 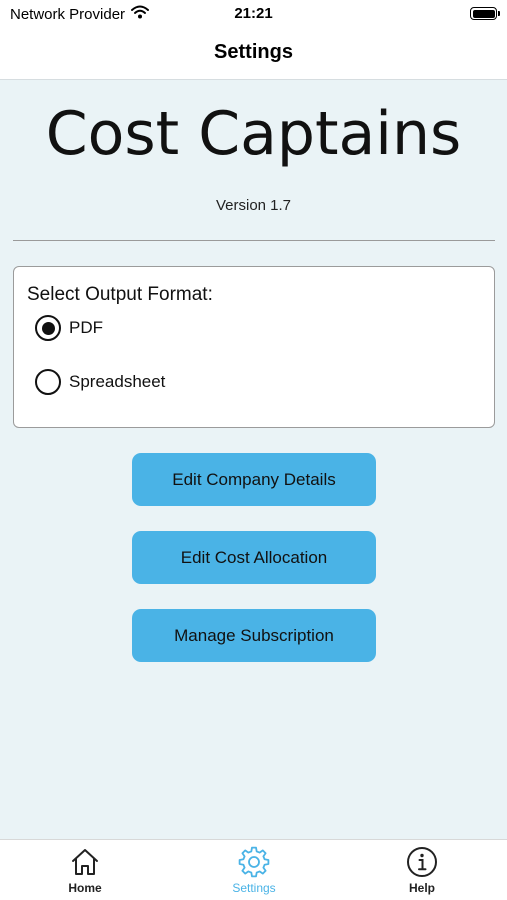 What do you see at coordinates (422, 862) in the screenshot?
I see `info-icon` at bounding box center [422, 862].